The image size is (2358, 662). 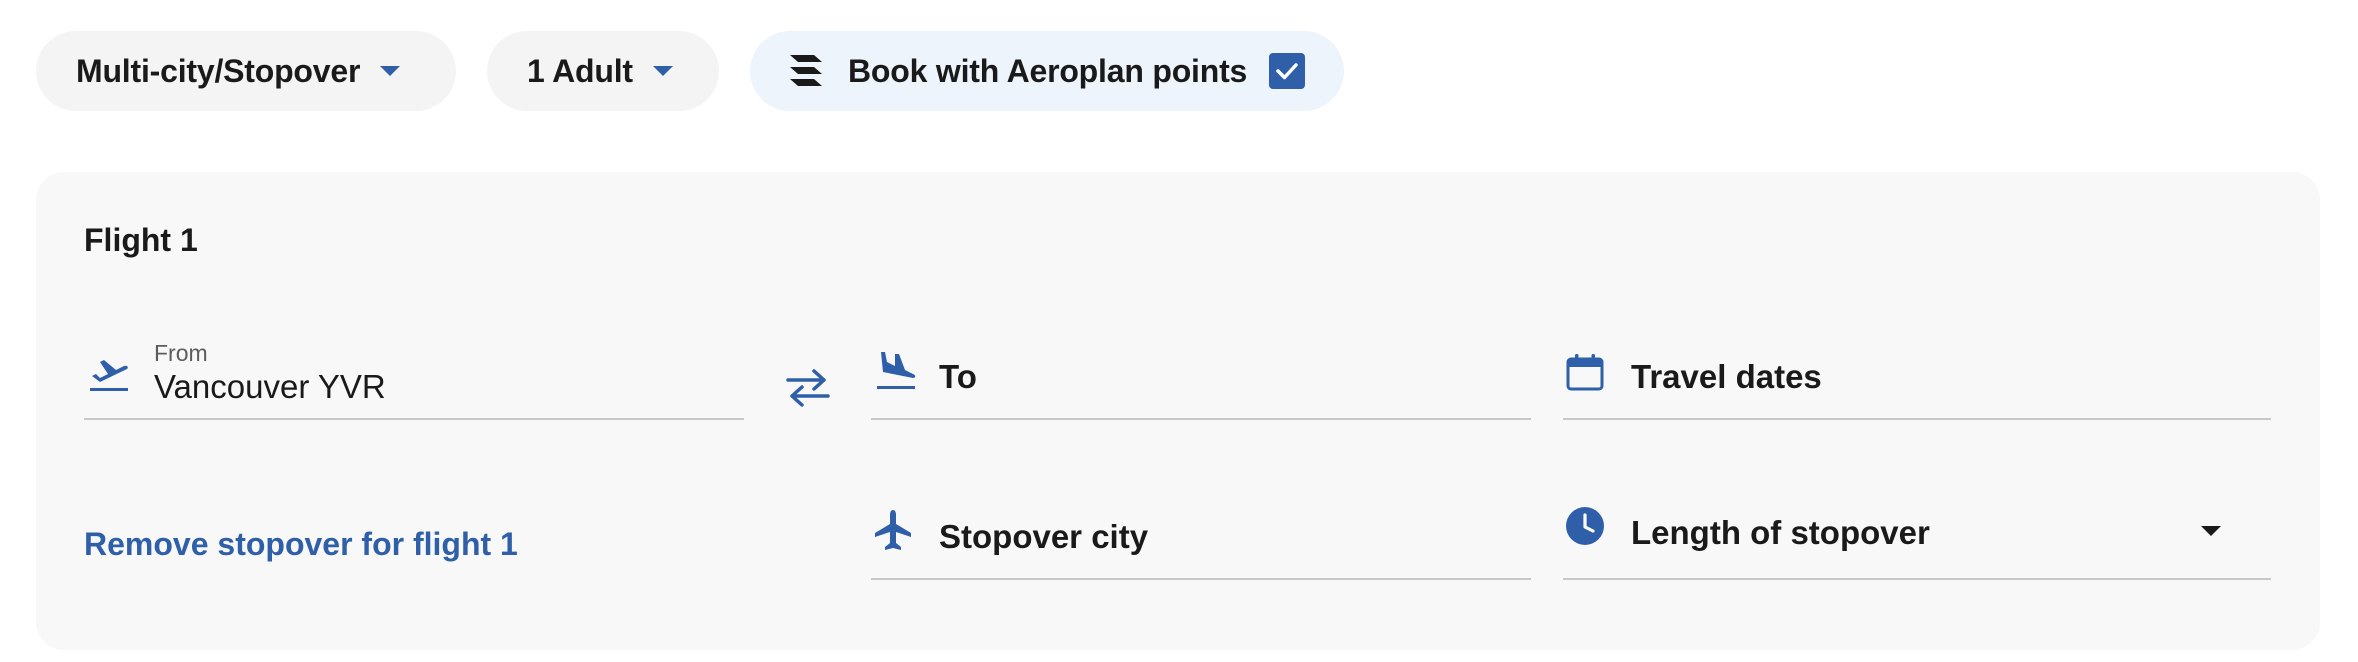 What do you see at coordinates (580, 70) in the screenshot?
I see `passengers-label: 1 Adult` at bounding box center [580, 70].